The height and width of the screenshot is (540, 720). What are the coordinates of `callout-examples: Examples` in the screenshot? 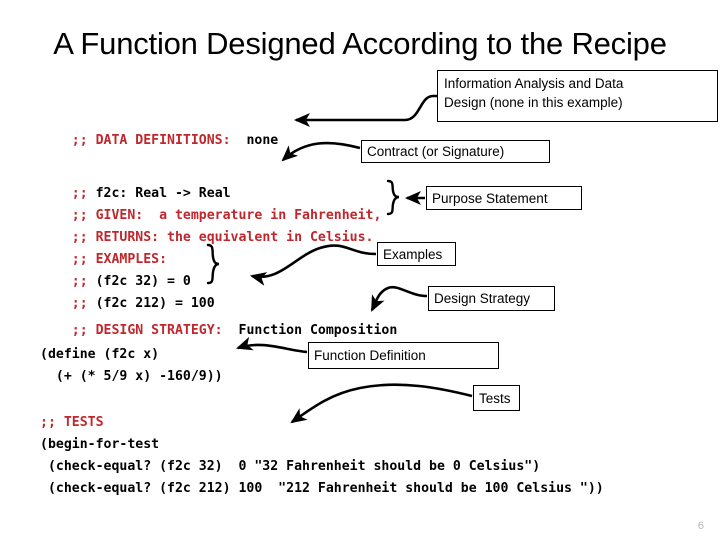 It's located at (416, 254).